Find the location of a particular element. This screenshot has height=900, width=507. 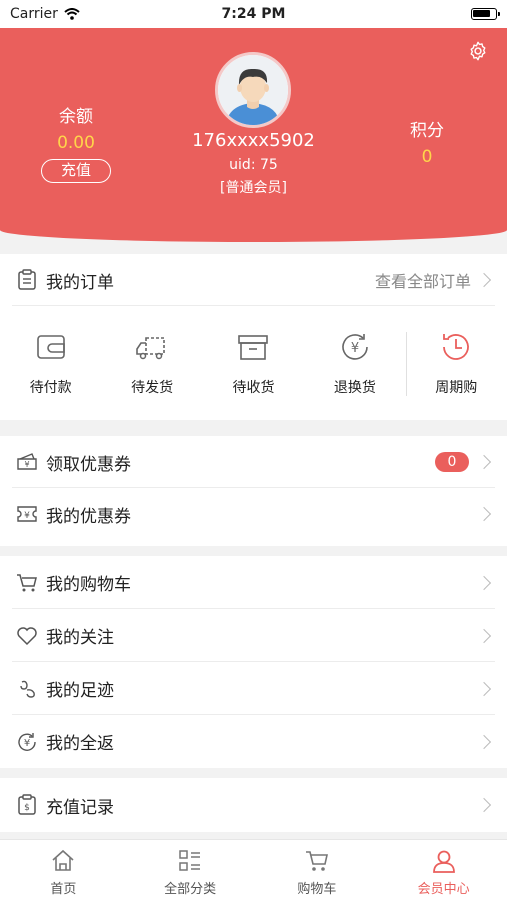

member-level: [普通会员] is located at coordinates (253, 188).